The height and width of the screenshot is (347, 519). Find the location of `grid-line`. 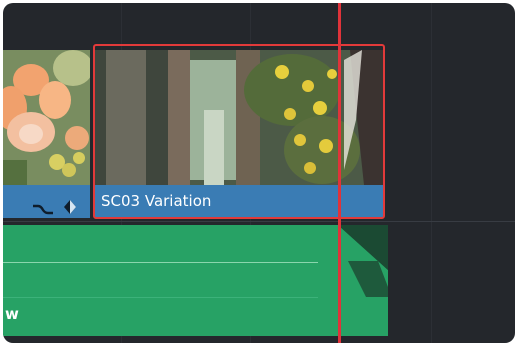

grid-line is located at coordinates (431, 173).